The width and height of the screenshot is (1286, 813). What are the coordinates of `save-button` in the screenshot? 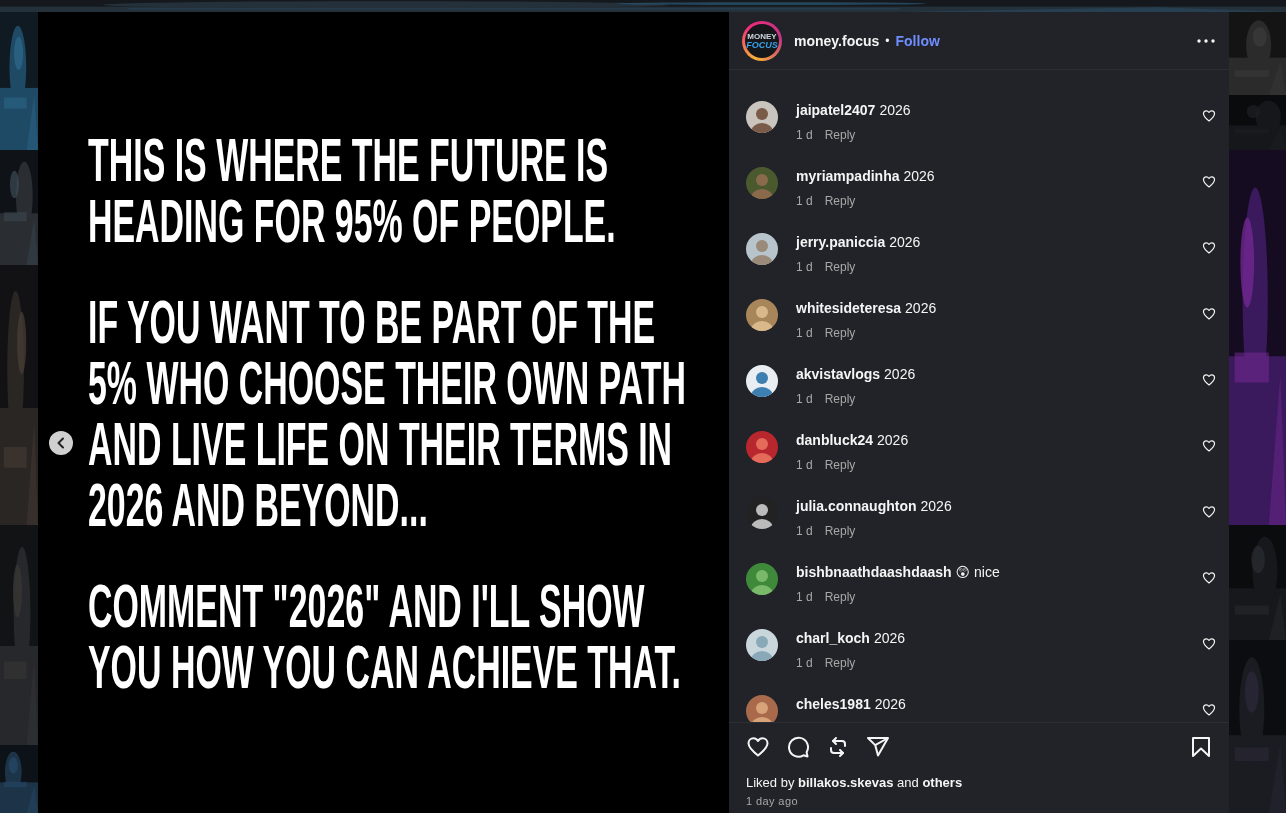 It's located at (1201, 746).